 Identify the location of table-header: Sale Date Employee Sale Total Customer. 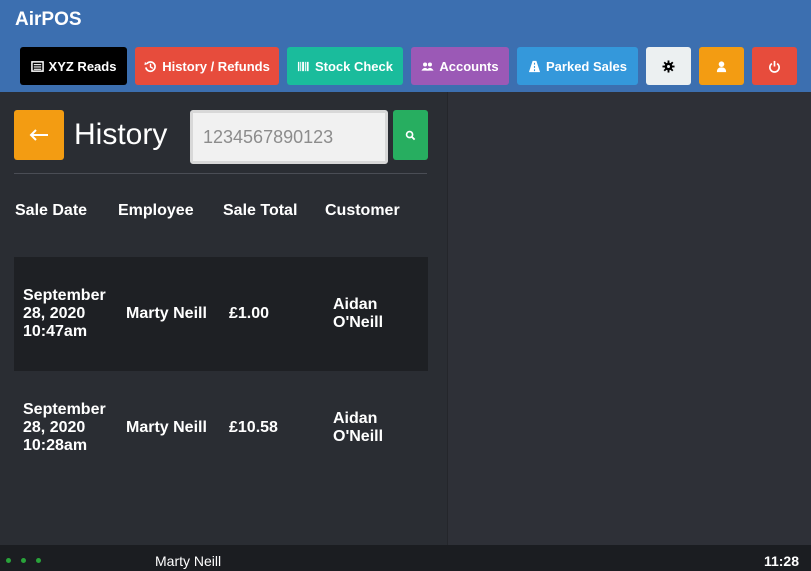
(215, 212).